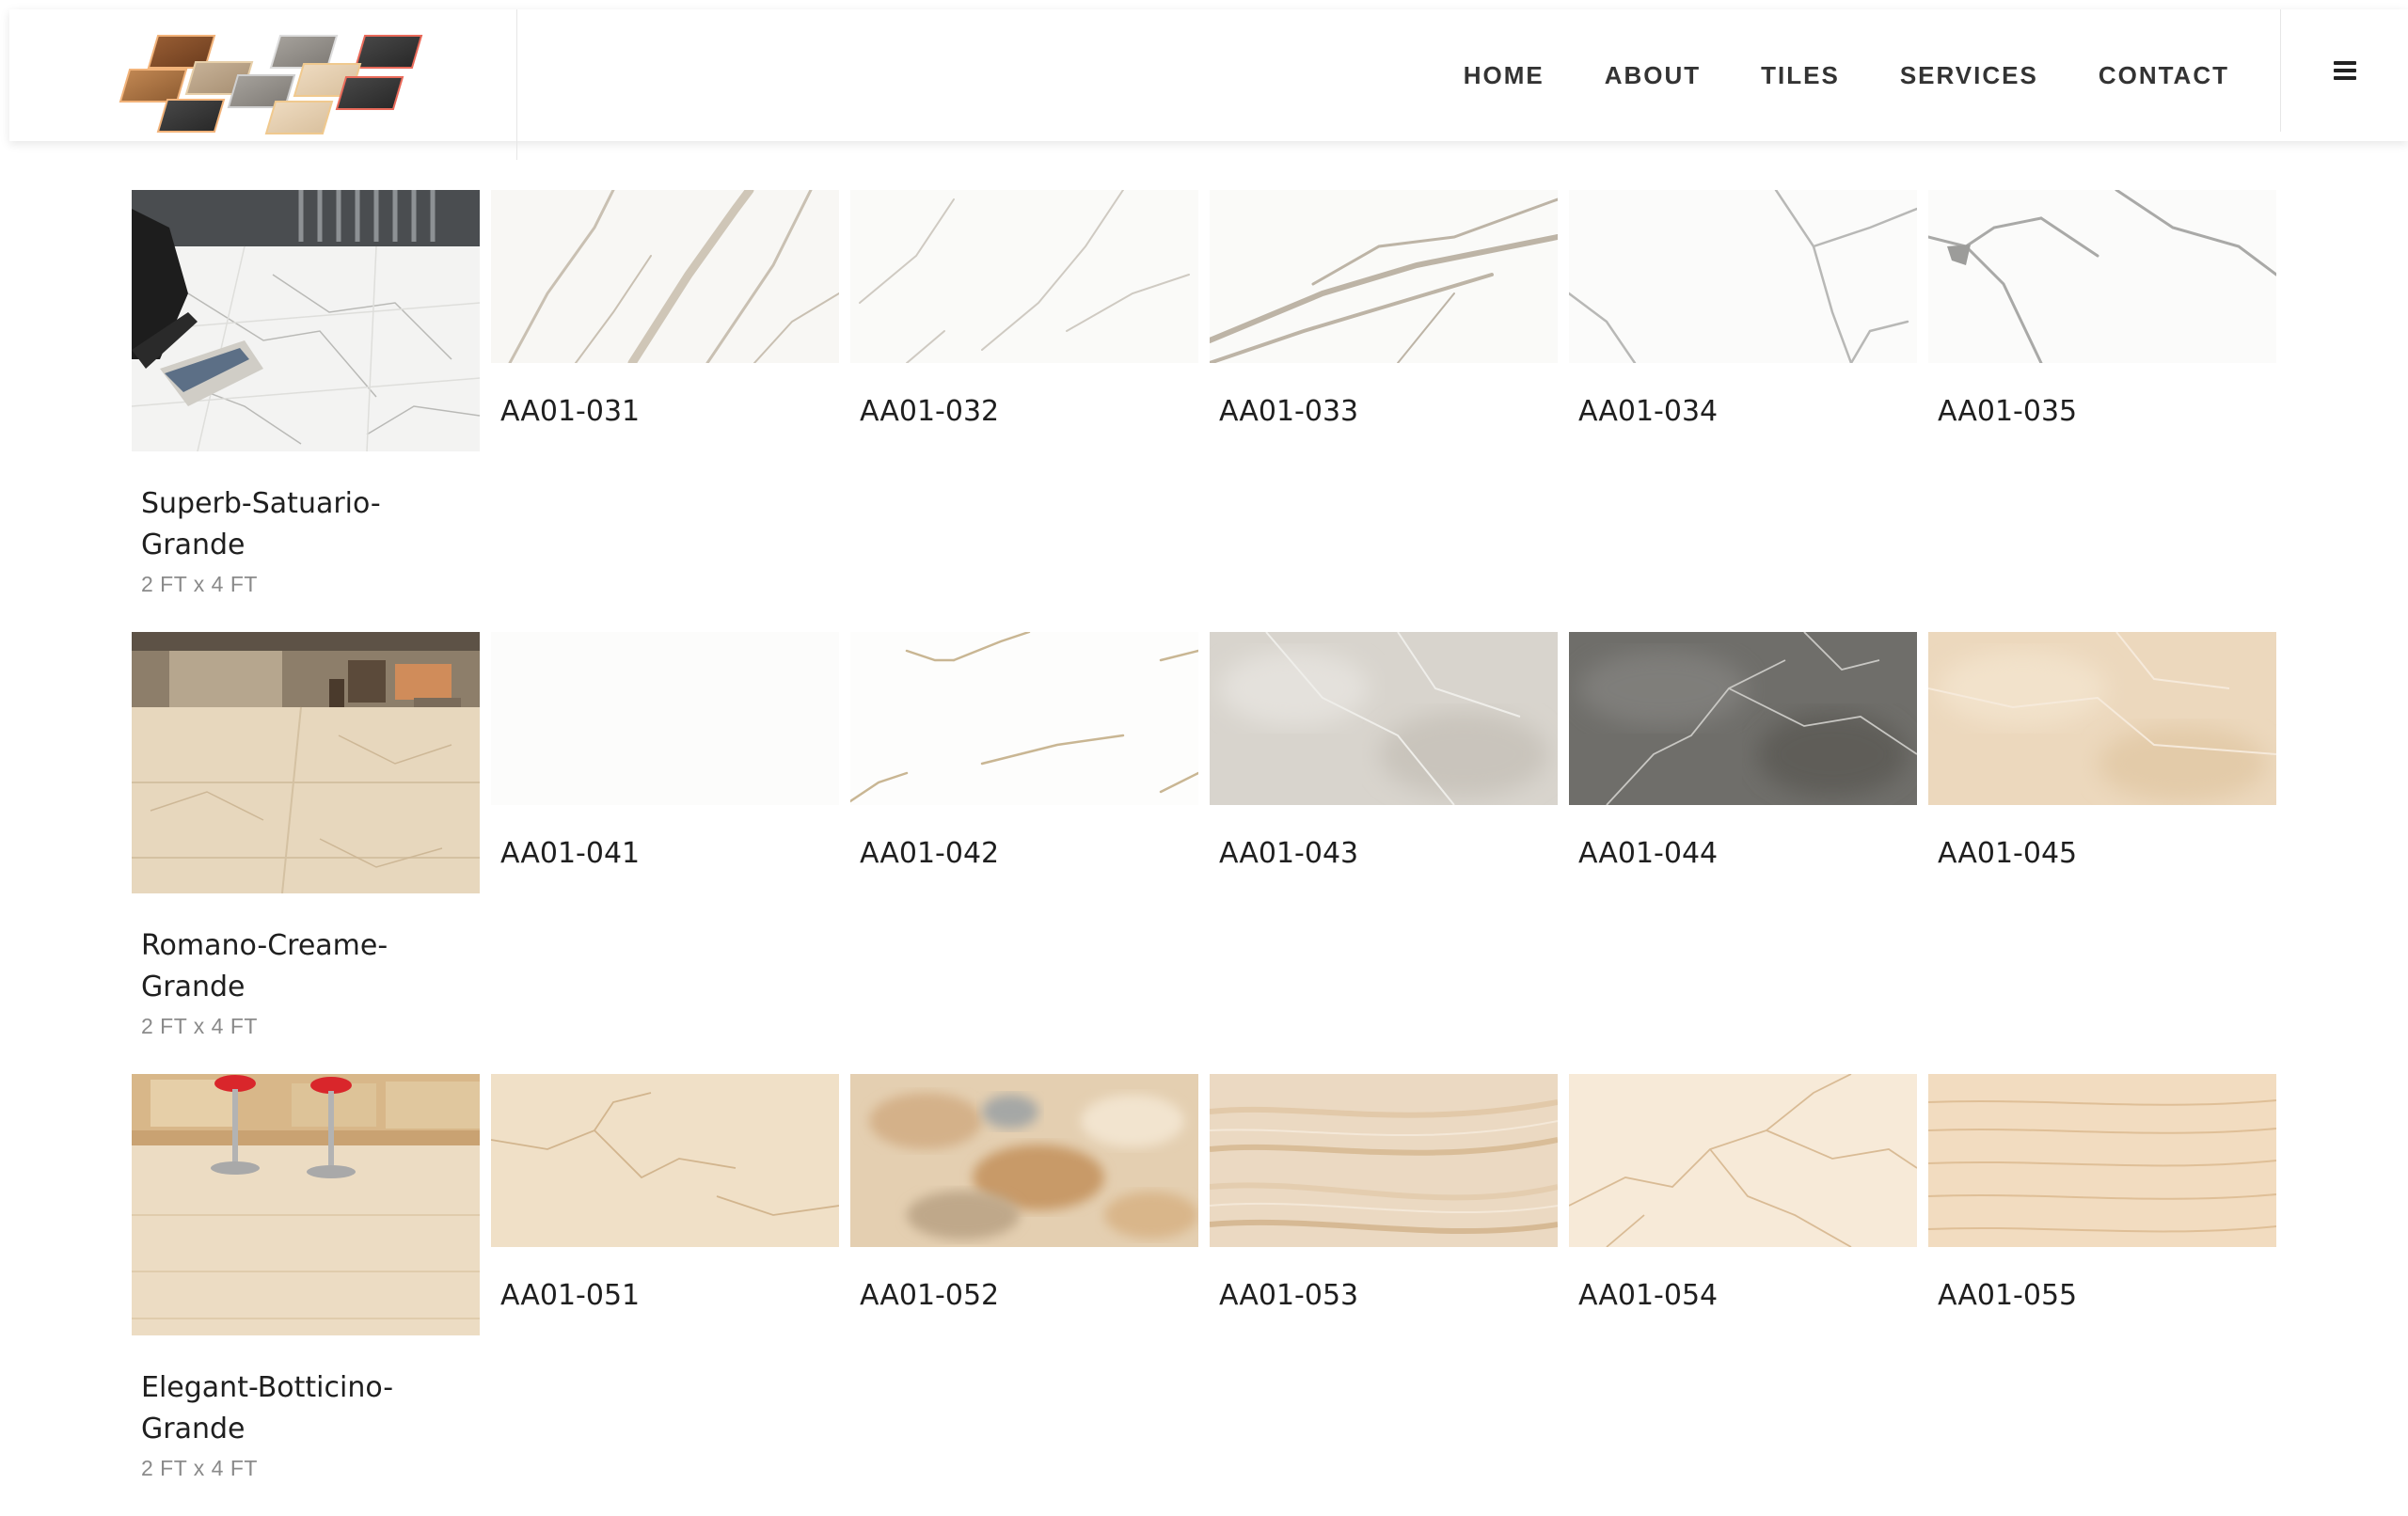 The image size is (2408, 1516). I want to click on tile-card: AA01-042, so click(1024, 751).